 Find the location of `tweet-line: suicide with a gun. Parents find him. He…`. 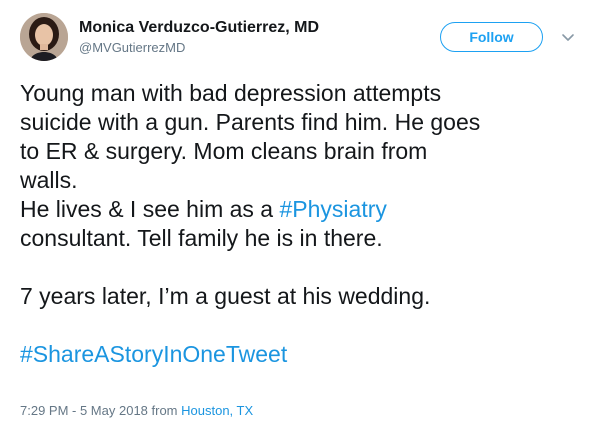

tweet-line: suicide with a gun. Parents find him. He… is located at coordinates (250, 122).